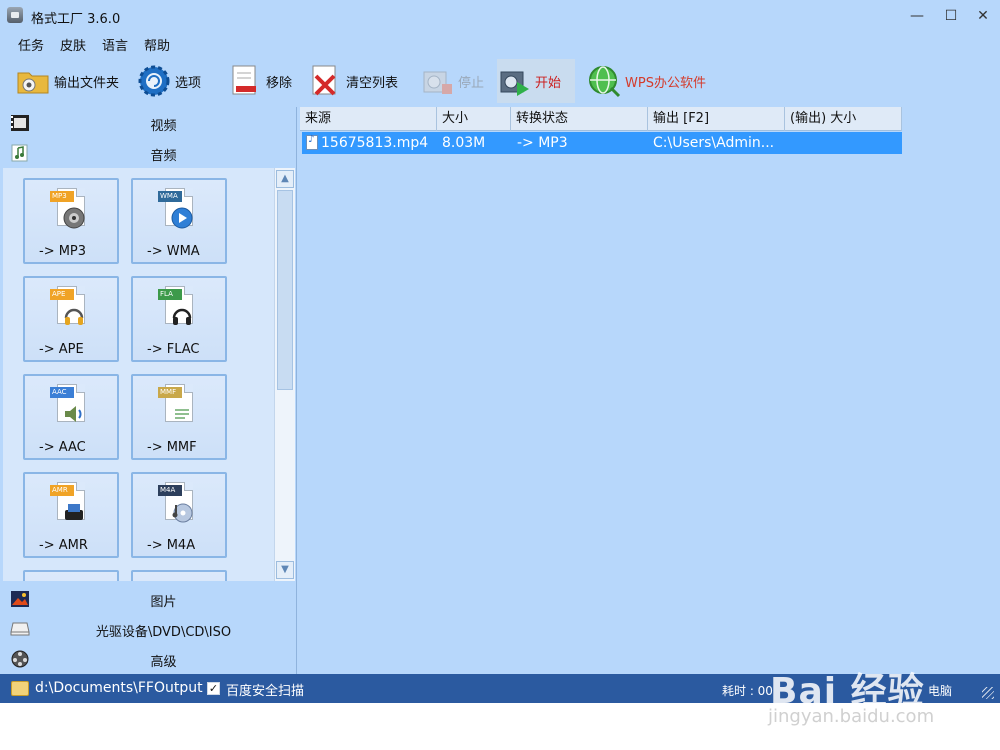 Image resolution: width=1000 pixels, height=750 pixels. What do you see at coordinates (20, 123) in the screenshot?
I see `film-icon` at bounding box center [20, 123].